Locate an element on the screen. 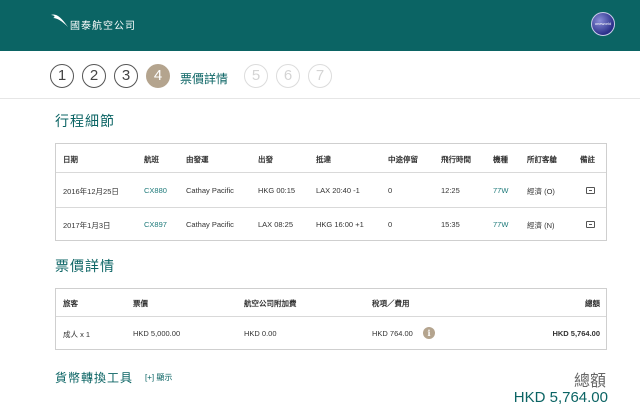  col-date: 日期 is located at coordinates (70, 159).